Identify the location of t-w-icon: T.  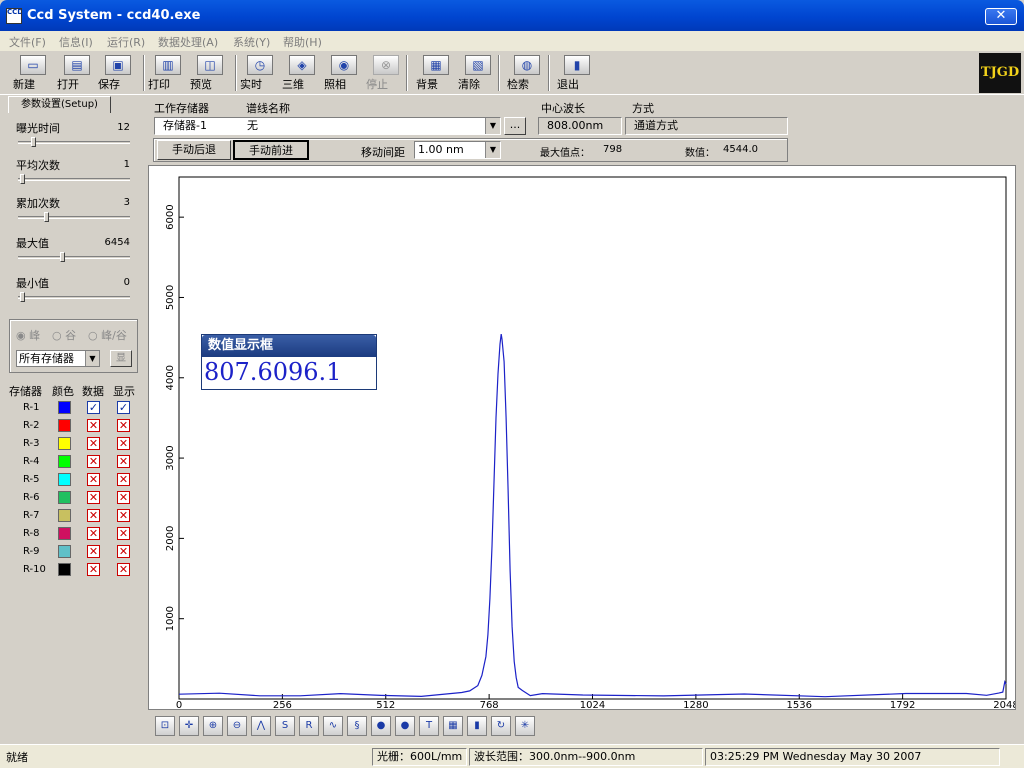
(429, 726).